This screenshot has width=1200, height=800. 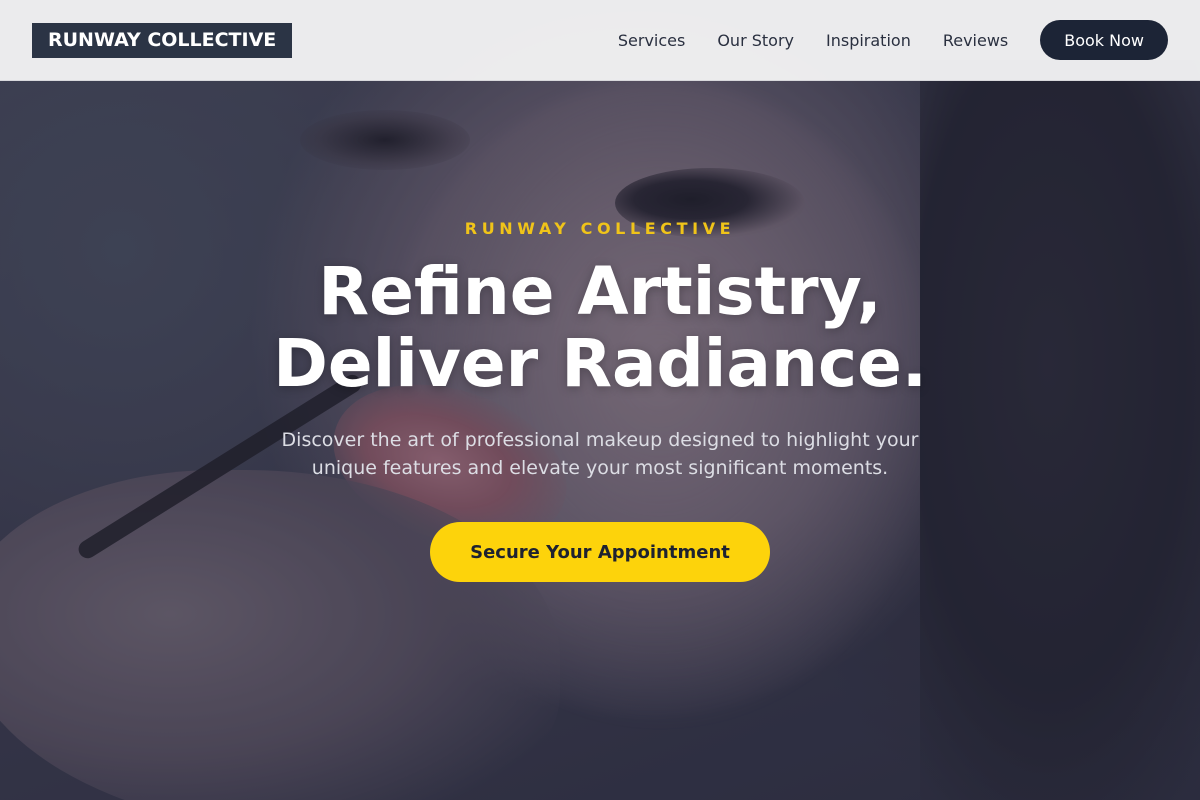 What do you see at coordinates (600, 228) in the screenshot?
I see `hero-eyebrow: RUNWAY COLLECTIVE` at bounding box center [600, 228].